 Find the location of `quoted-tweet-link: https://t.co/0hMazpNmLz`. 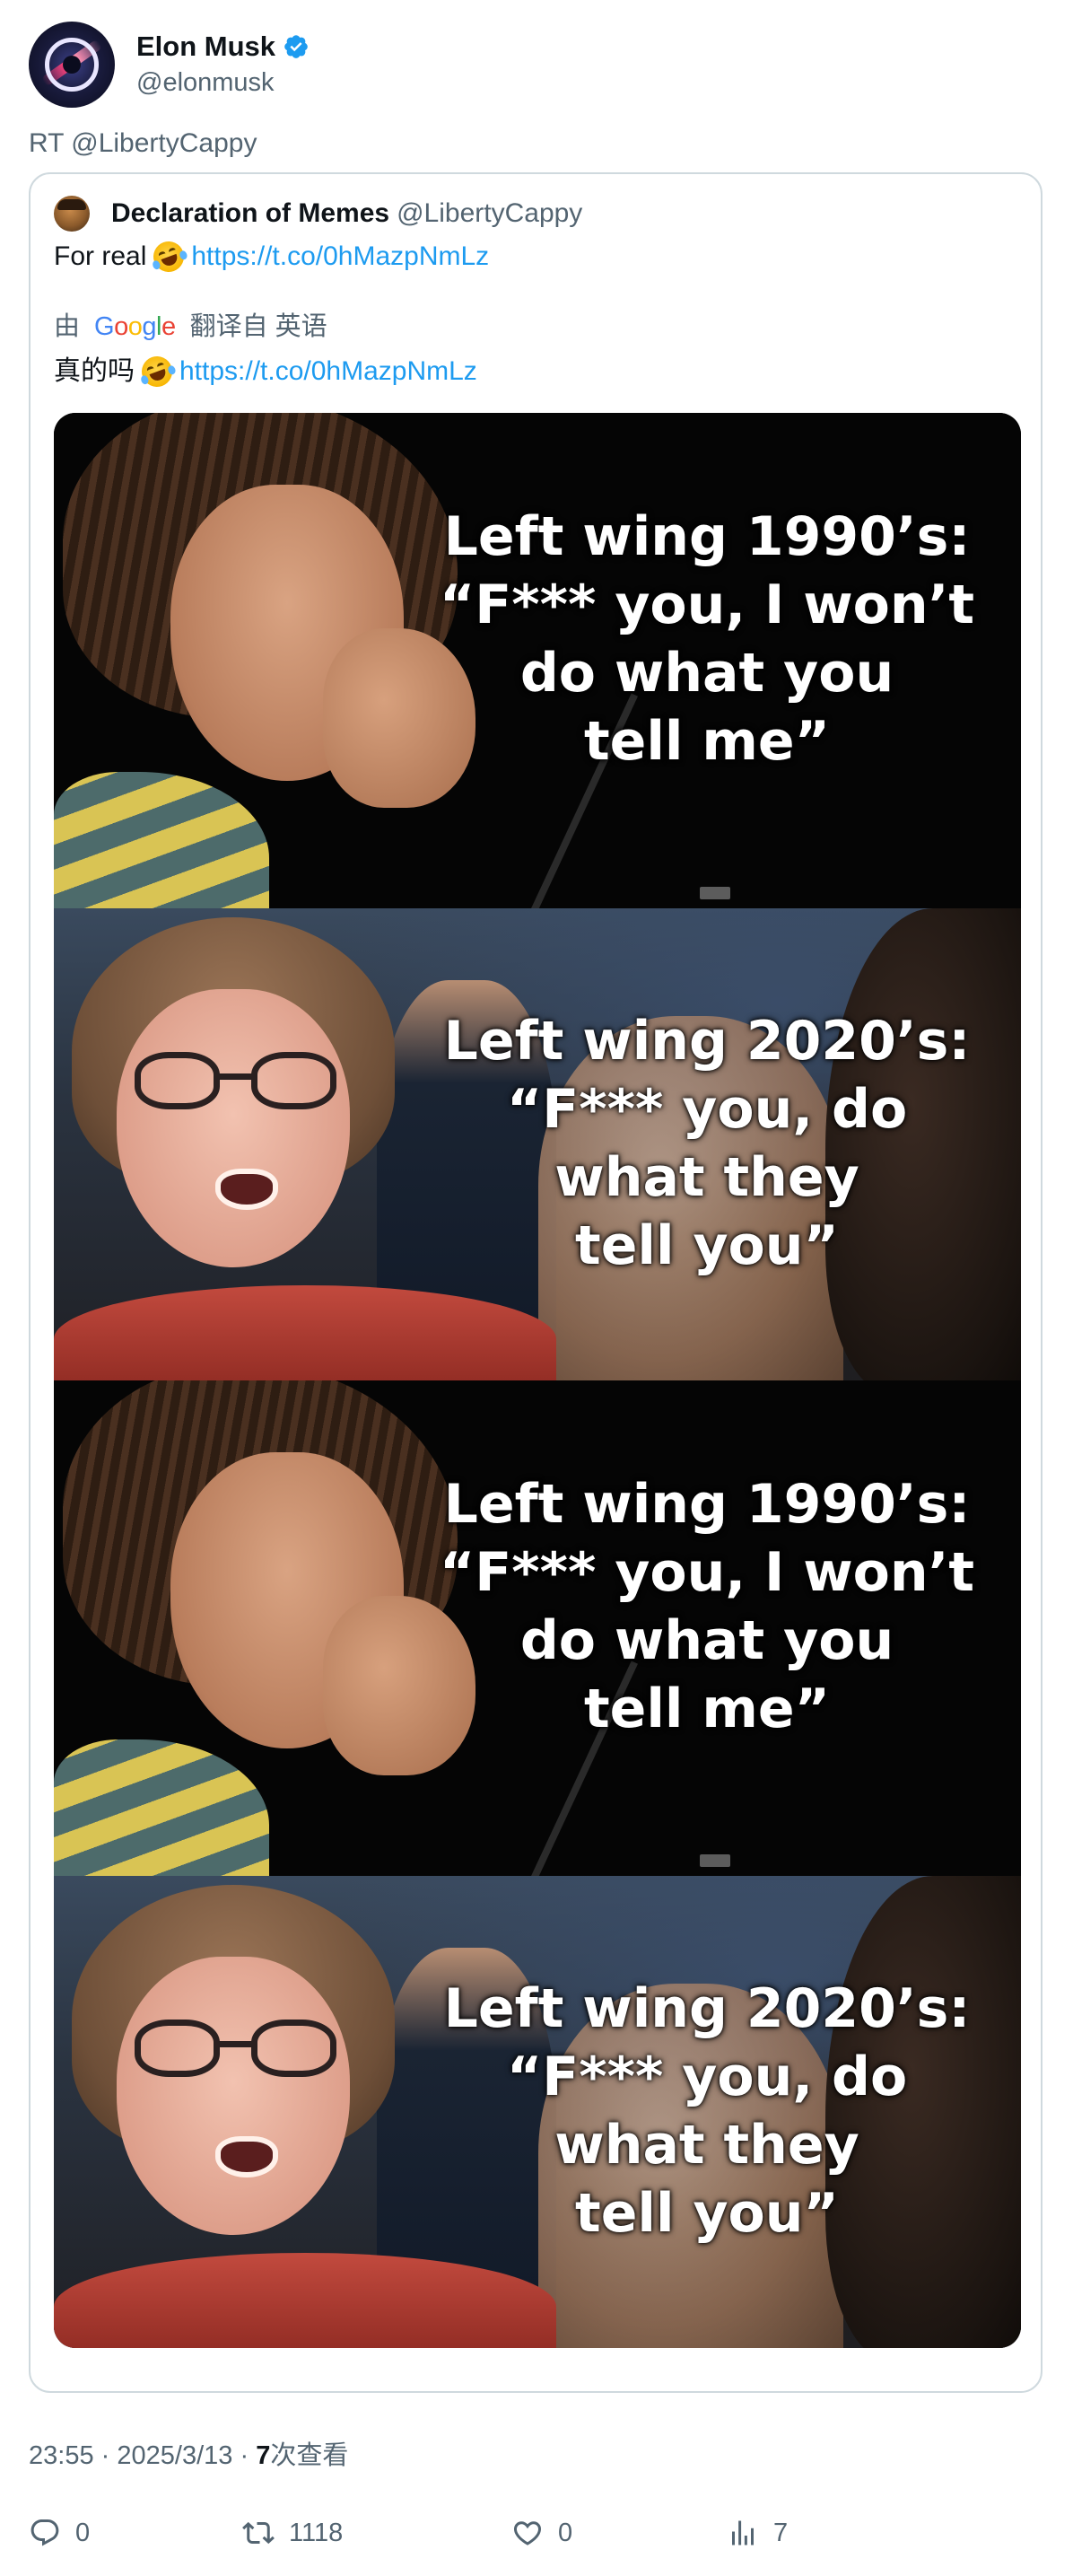

quoted-tweet-link: https://t.co/0hMazpNmLz is located at coordinates (340, 257).